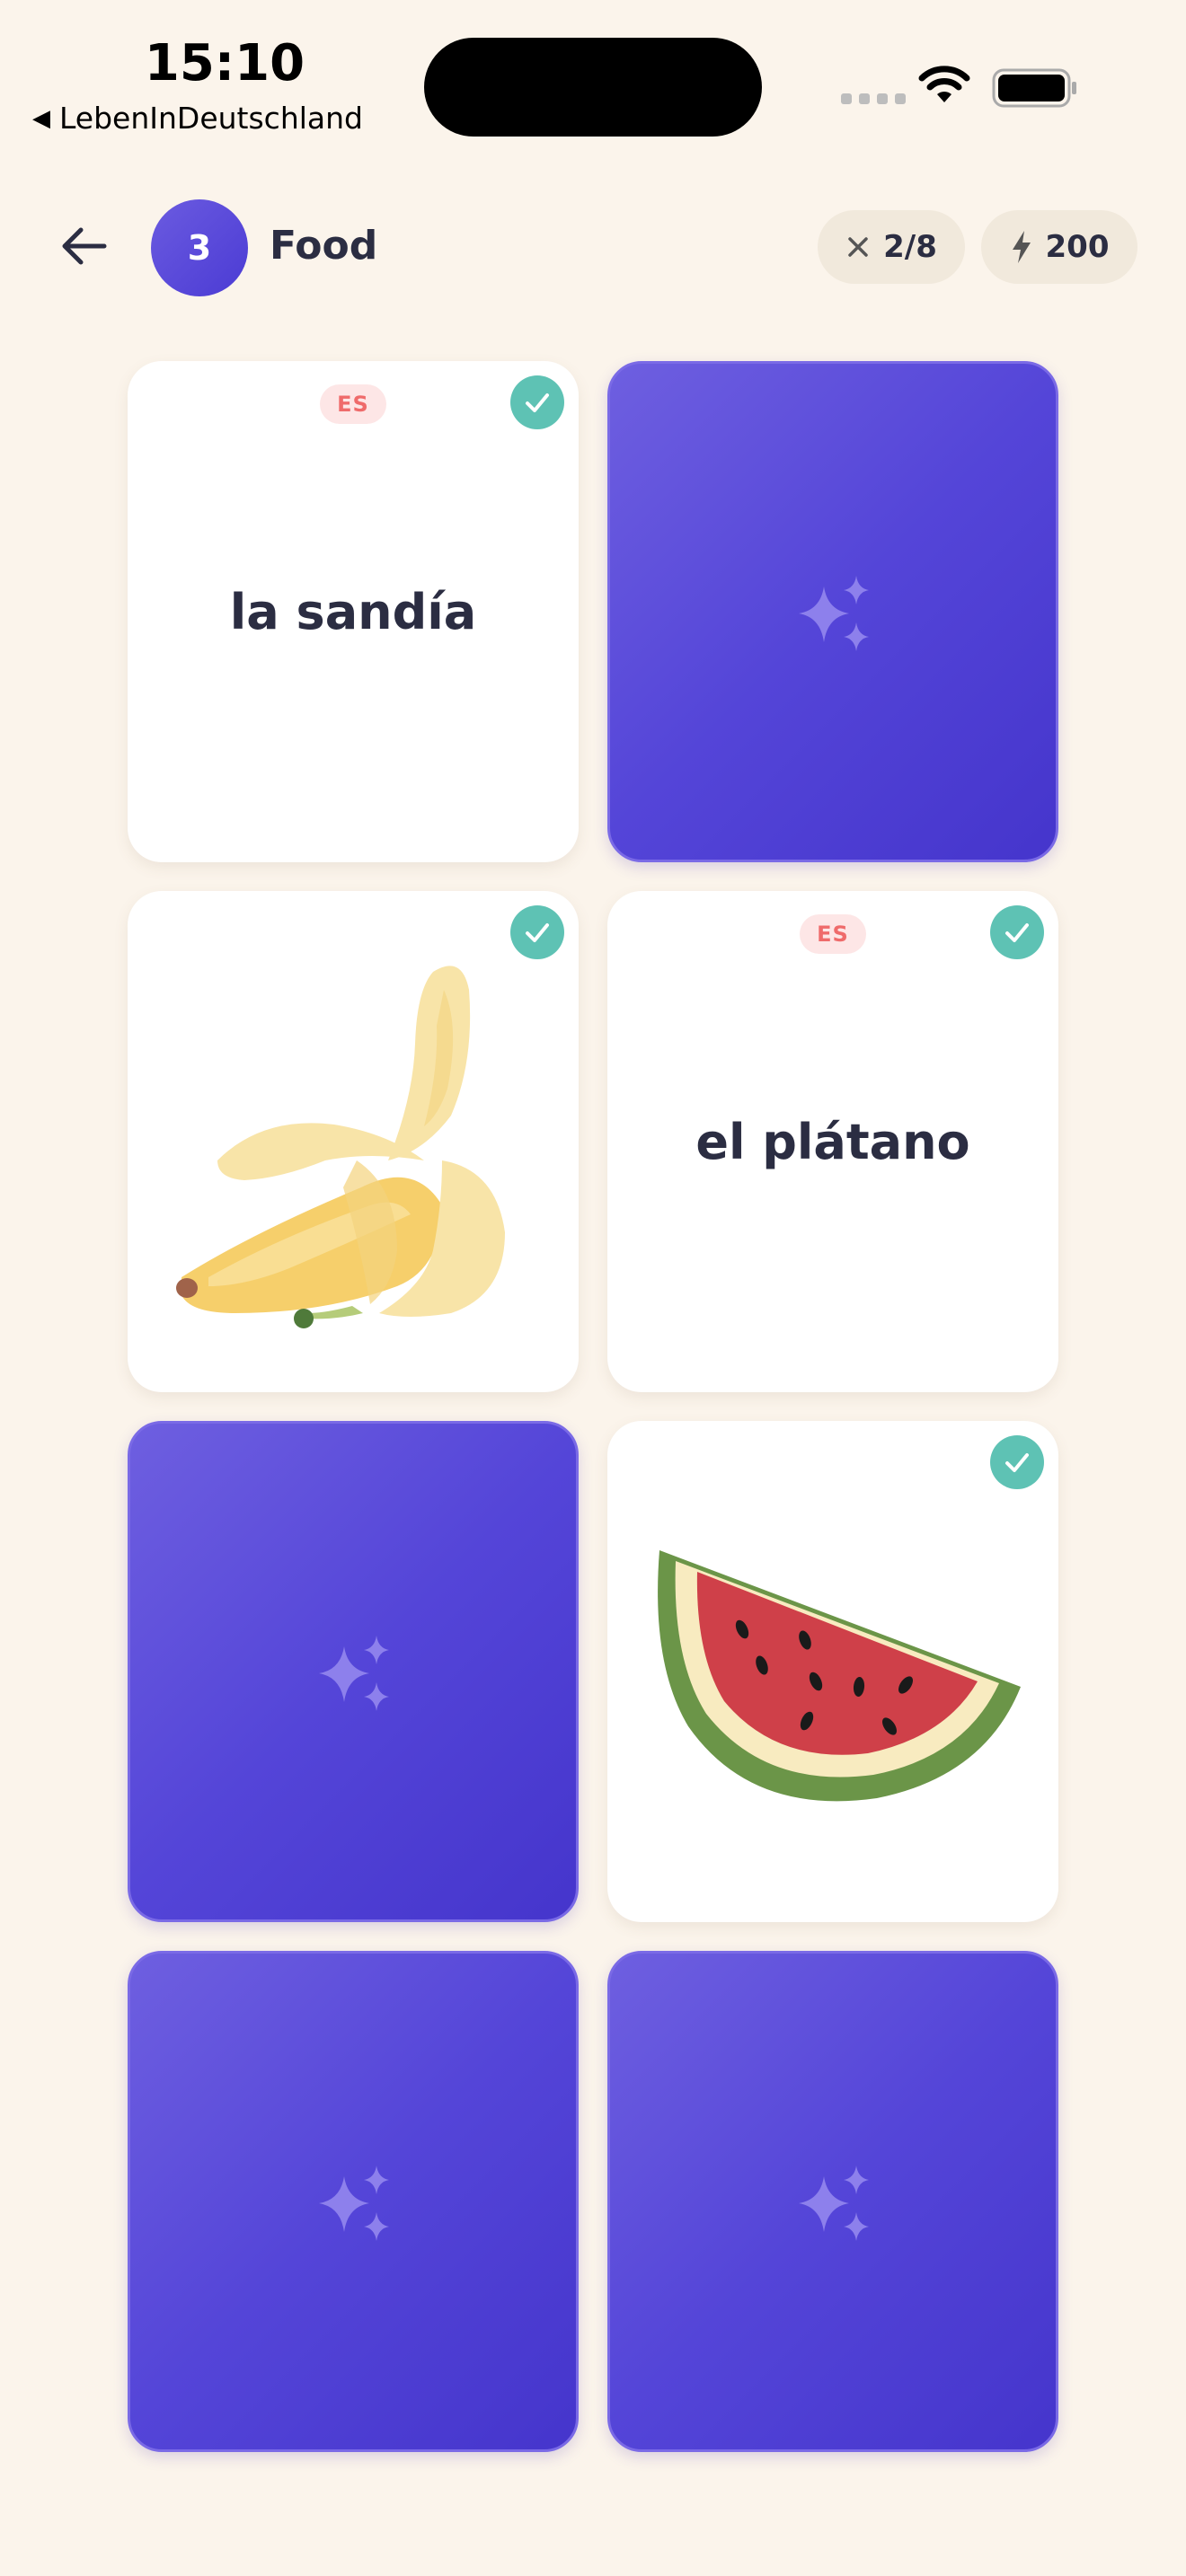 This screenshot has width=1186, height=2576. I want to click on card-word: la sandía, so click(353, 611).